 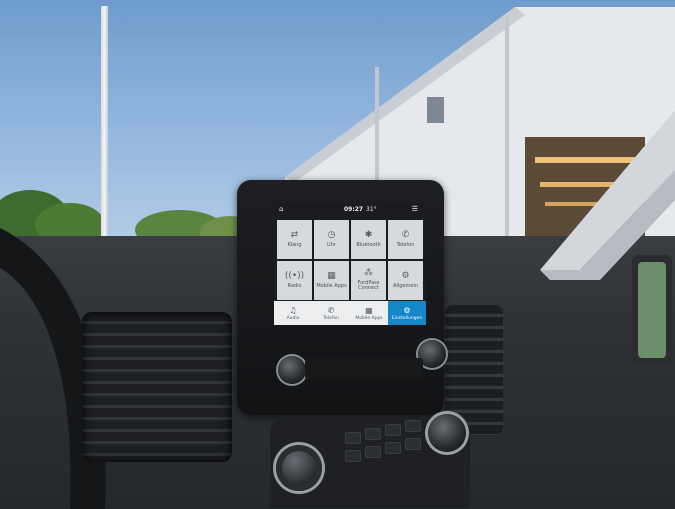 I want to click on tile-bluetooth: ✱ Bluetooth, so click(x=368, y=239).